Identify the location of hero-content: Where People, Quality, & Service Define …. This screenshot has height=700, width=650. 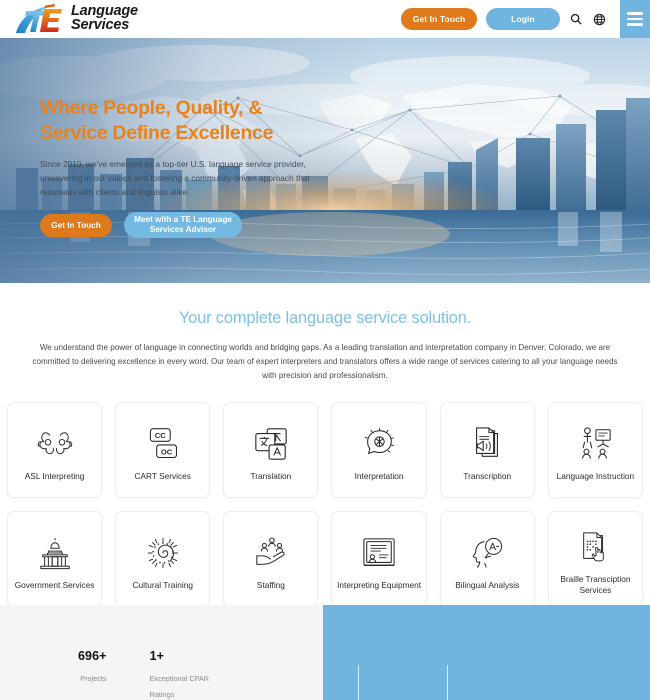
(205, 167).